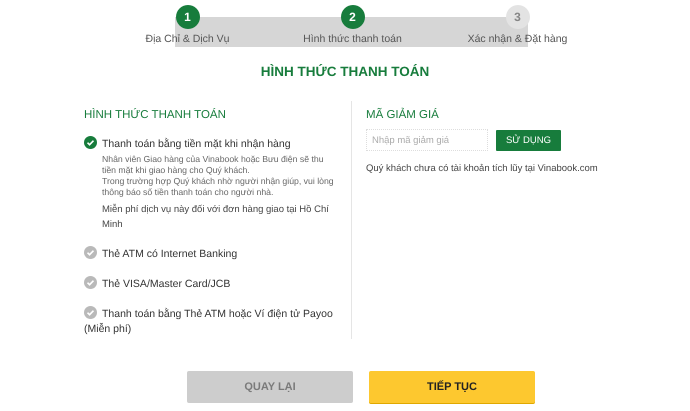 This screenshot has width=690, height=411. Describe the element at coordinates (210, 144) in the screenshot. I see `payment-option: Thanh toán bằng tiền mặt khi nhận hàng` at that location.